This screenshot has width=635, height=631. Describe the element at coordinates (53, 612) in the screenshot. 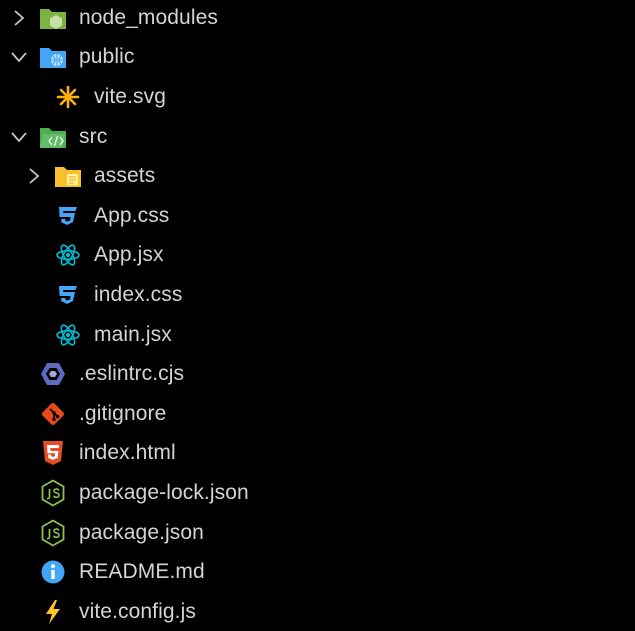

I see `vite-file-icon` at that location.